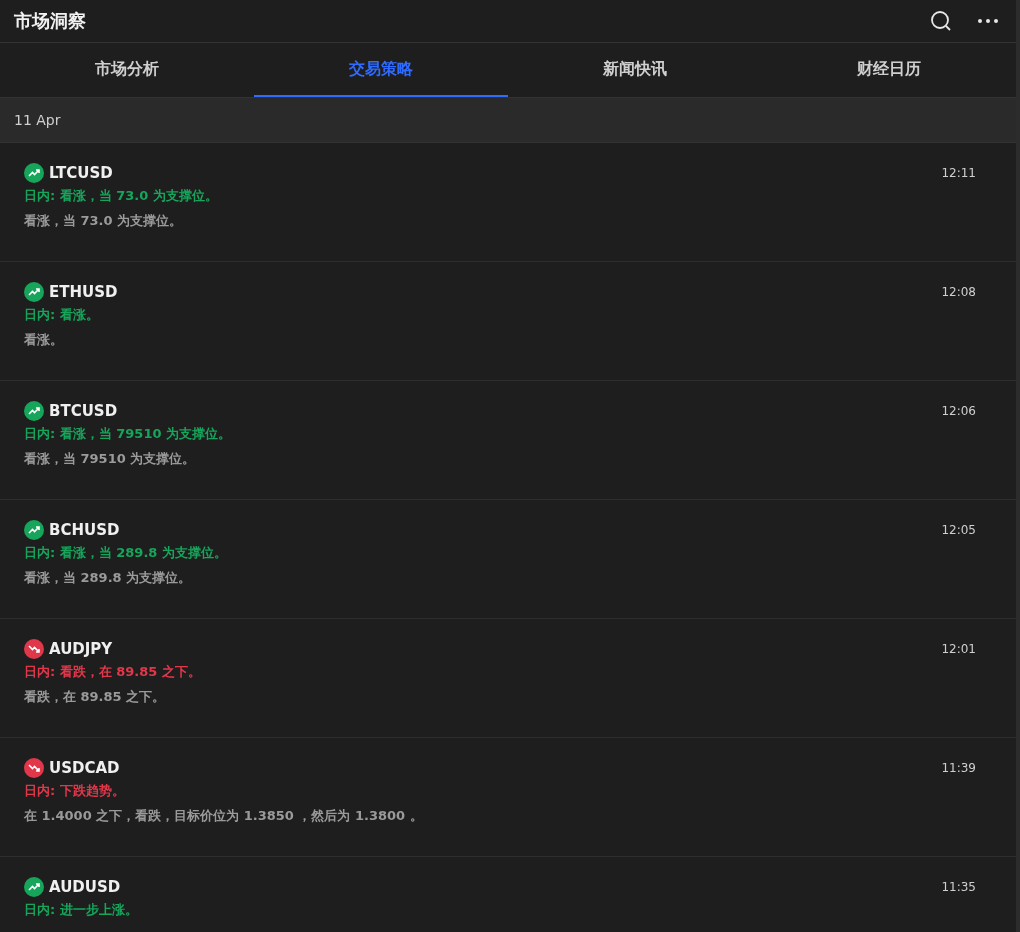 This screenshot has width=1020, height=932. What do you see at coordinates (83, 292) in the screenshot?
I see `symbol-label: ETHUSD` at bounding box center [83, 292].